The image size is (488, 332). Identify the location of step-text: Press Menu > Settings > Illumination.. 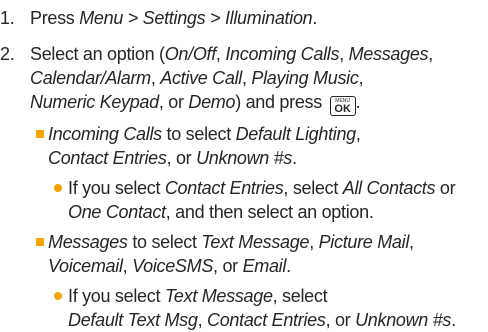
(174, 18).